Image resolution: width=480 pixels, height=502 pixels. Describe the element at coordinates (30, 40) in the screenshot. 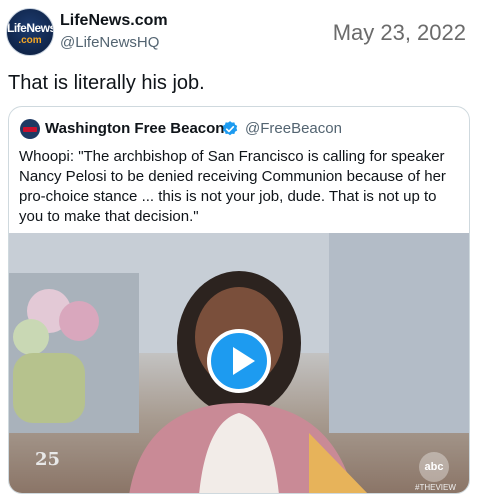

I see `avatar-logo-subtext: .com` at that location.